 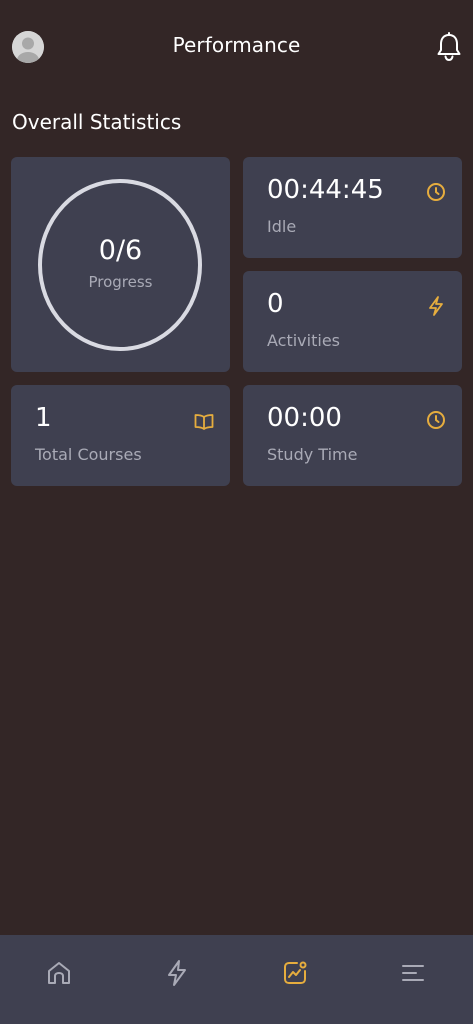 What do you see at coordinates (352, 207) in the screenshot?
I see `idle-card: 00:44:45 Idle` at bounding box center [352, 207].